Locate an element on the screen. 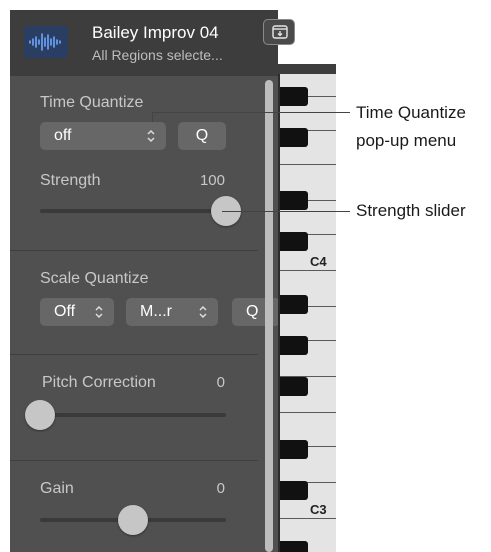 The image size is (491, 552). pitch-correction-value: 0 is located at coordinates (220, 382).